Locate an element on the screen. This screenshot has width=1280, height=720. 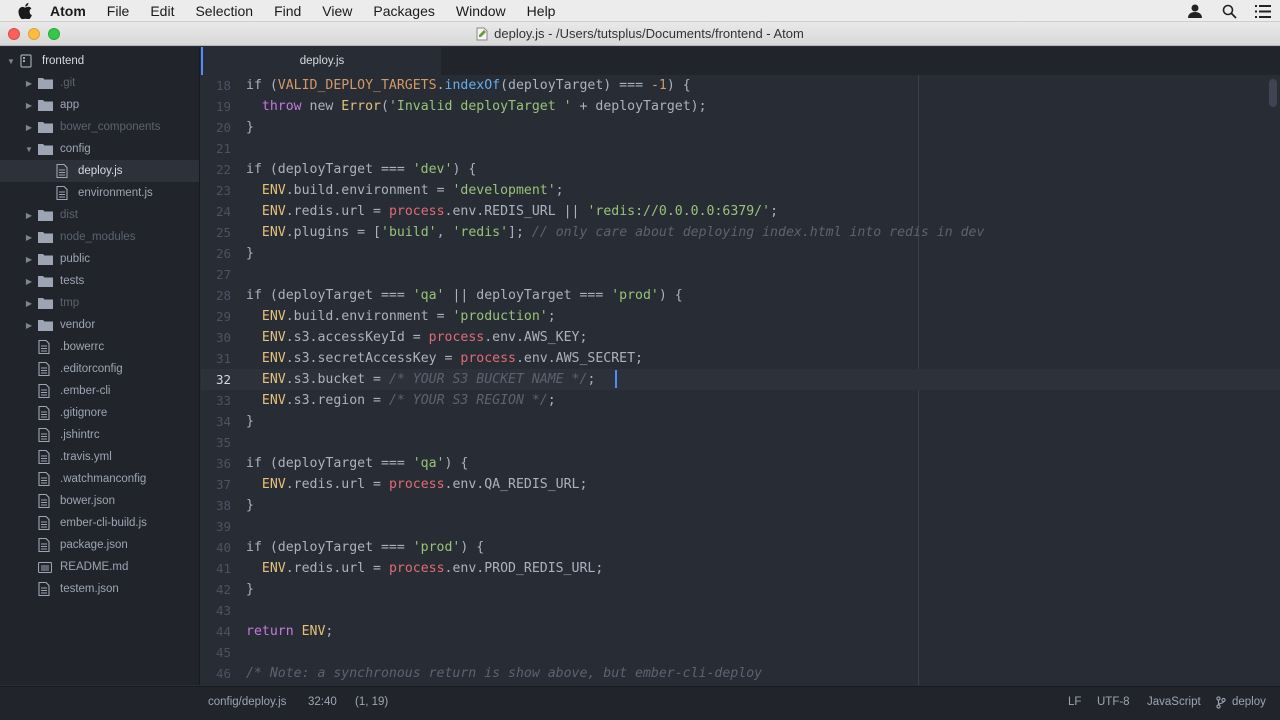
code-line: 39 is located at coordinates (740, 526).